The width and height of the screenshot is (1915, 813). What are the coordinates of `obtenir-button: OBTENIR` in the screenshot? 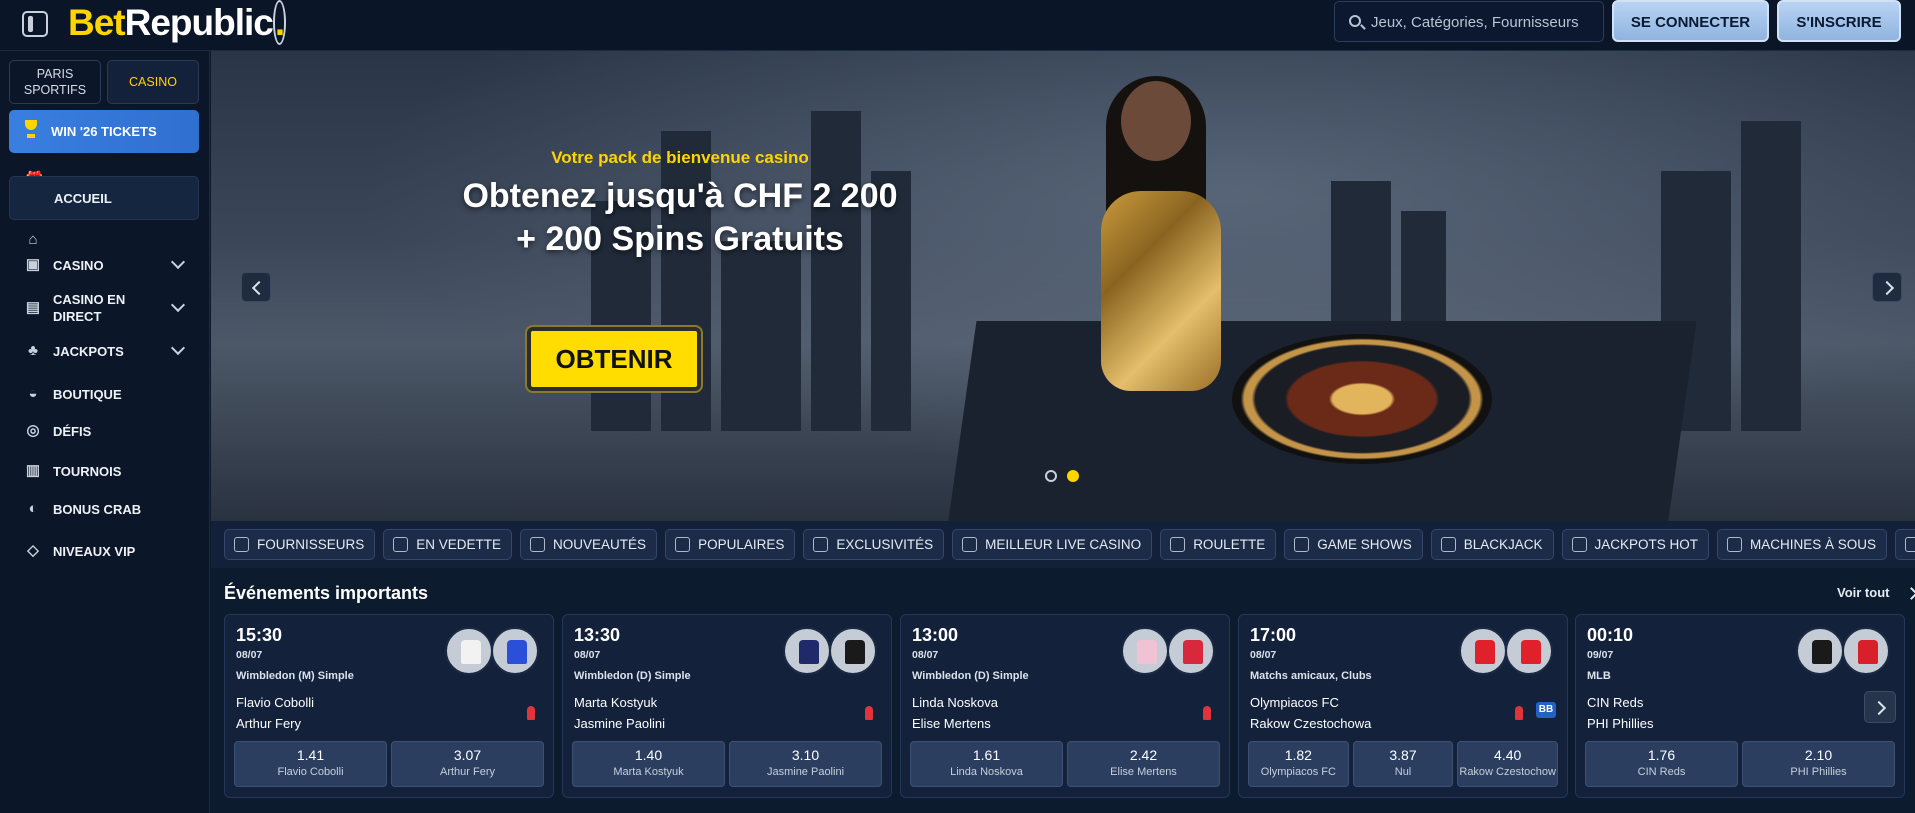 It's located at (614, 359).